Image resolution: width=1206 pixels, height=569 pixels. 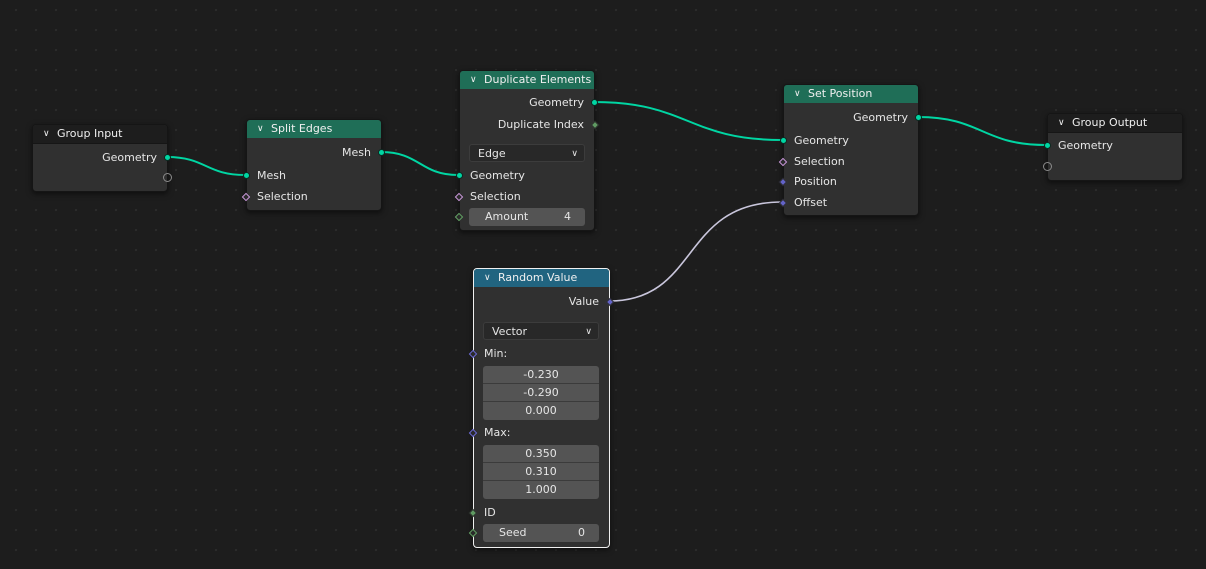 I want to click on node-header: ∨ Set Position, so click(x=851, y=94).